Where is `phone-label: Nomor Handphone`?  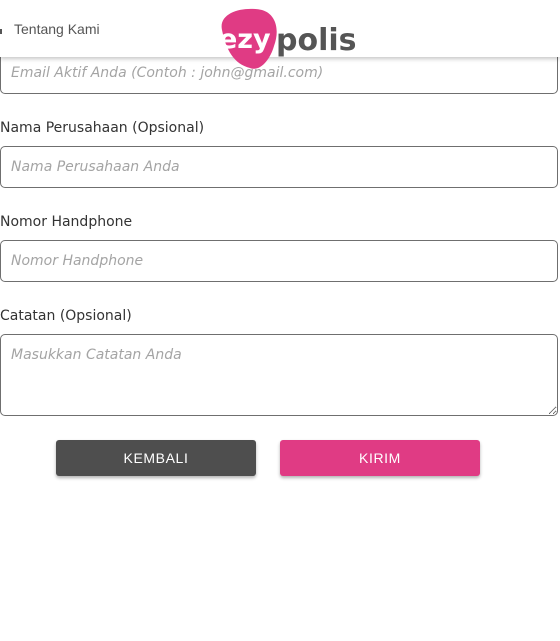
phone-label: Nomor Handphone is located at coordinates (66, 222).